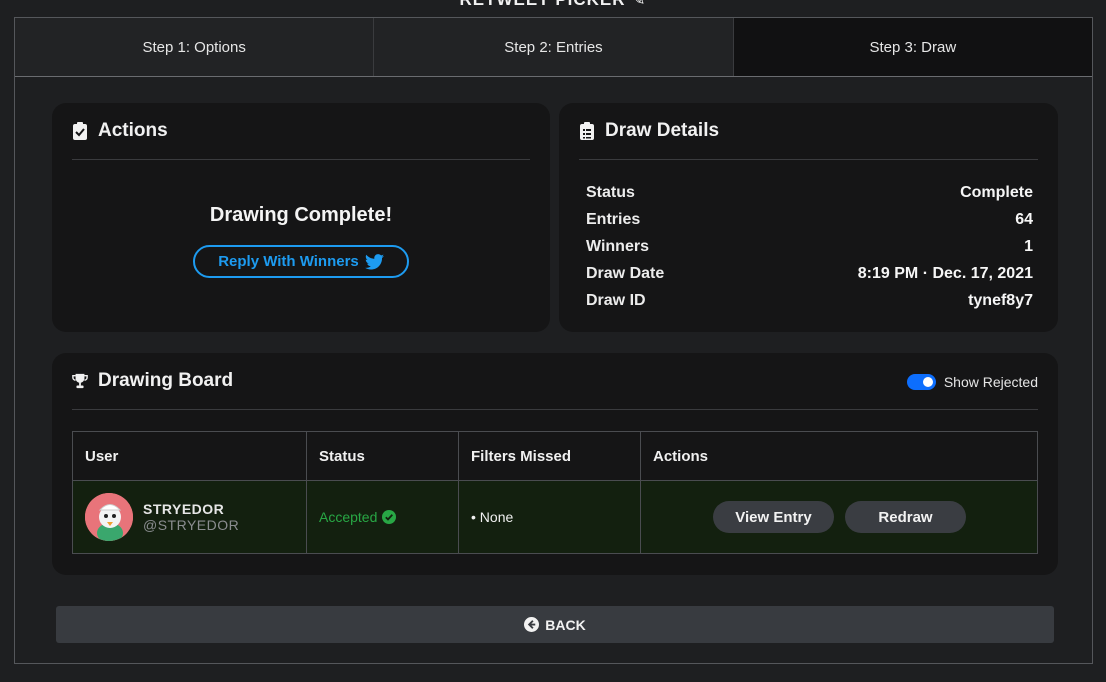 This screenshot has height=682, width=1106. I want to click on show-rejected-toggle, so click(921, 382).